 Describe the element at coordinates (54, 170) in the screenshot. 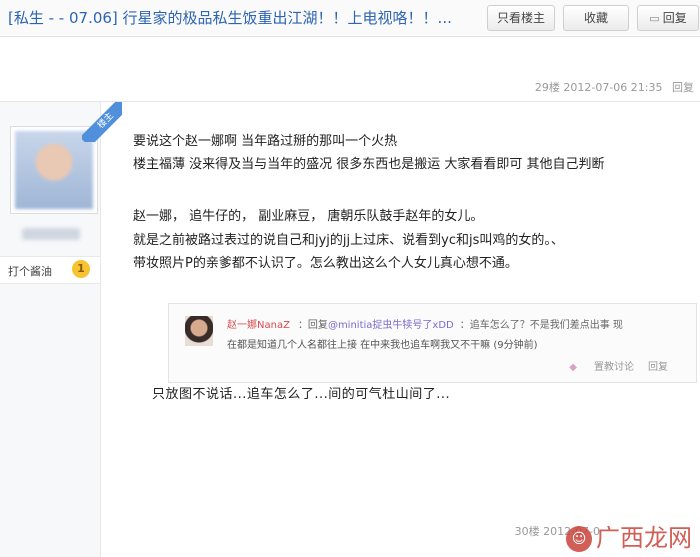

I see `avatar-image` at that location.